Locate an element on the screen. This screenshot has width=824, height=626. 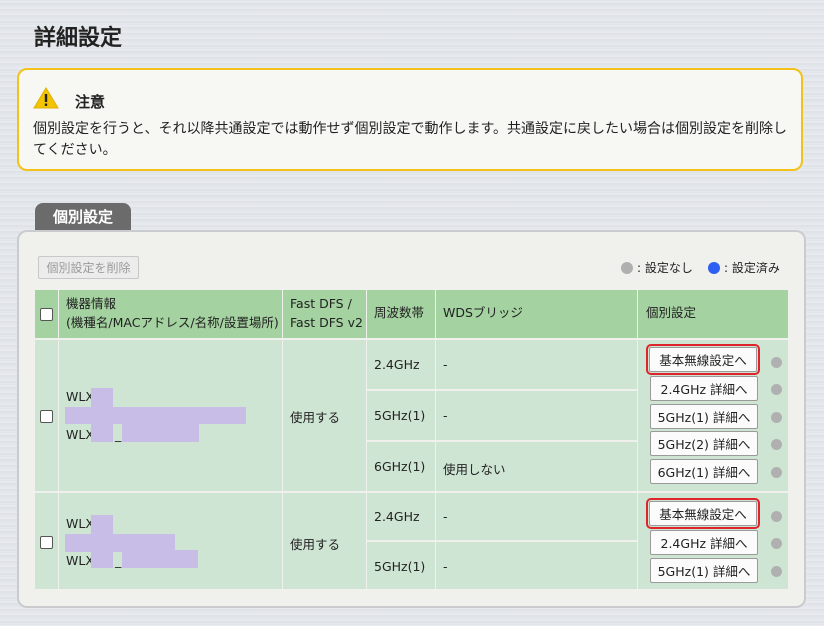
row-1-band-3: 6GHz(1) is located at coordinates (401, 466).